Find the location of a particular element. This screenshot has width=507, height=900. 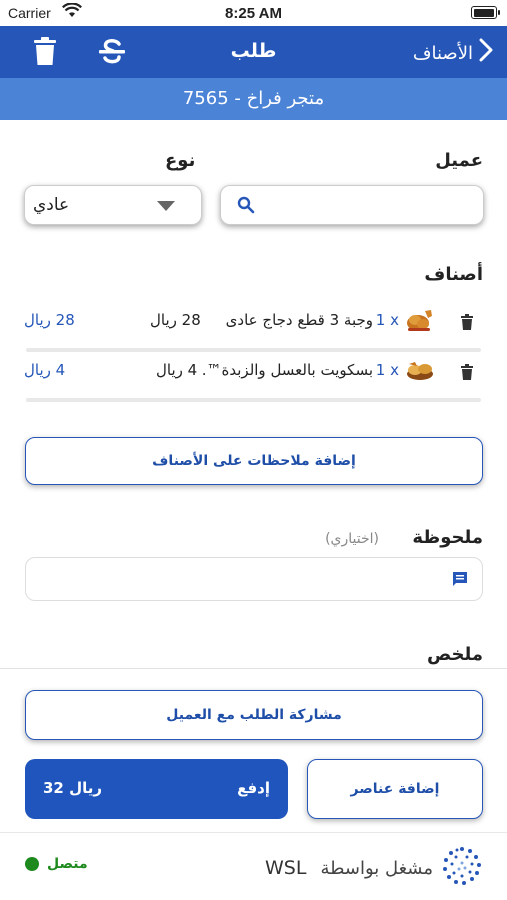

brand-logo-icon is located at coordinates (462, 868).